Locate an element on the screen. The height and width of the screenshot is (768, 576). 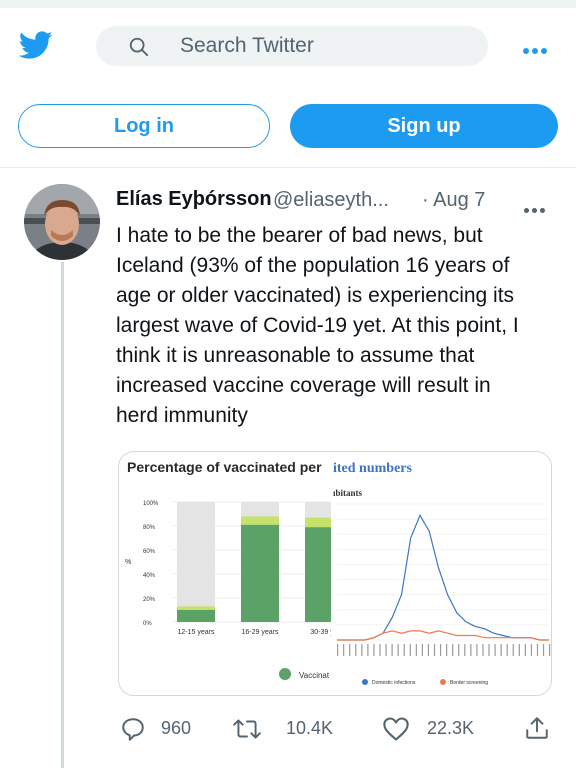
search-input: Search Twitter is located at coordinates (247, 46).